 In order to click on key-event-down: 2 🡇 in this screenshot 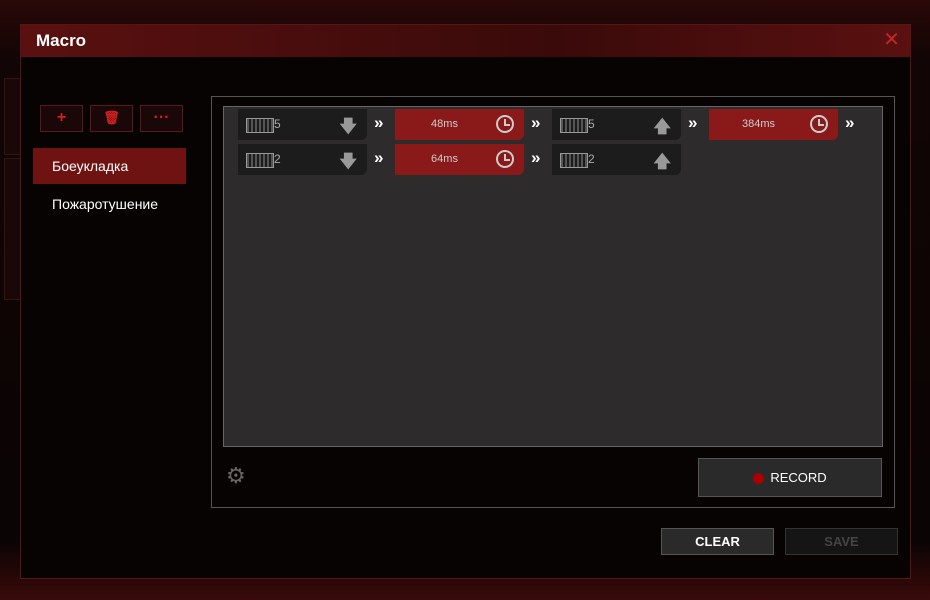, I will do `click(302, 159)`.